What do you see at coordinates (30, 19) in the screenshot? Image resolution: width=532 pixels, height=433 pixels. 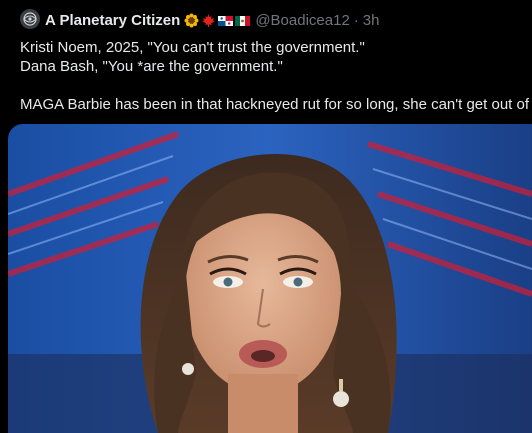 I see `avatar` at bounding box center [30, 19].